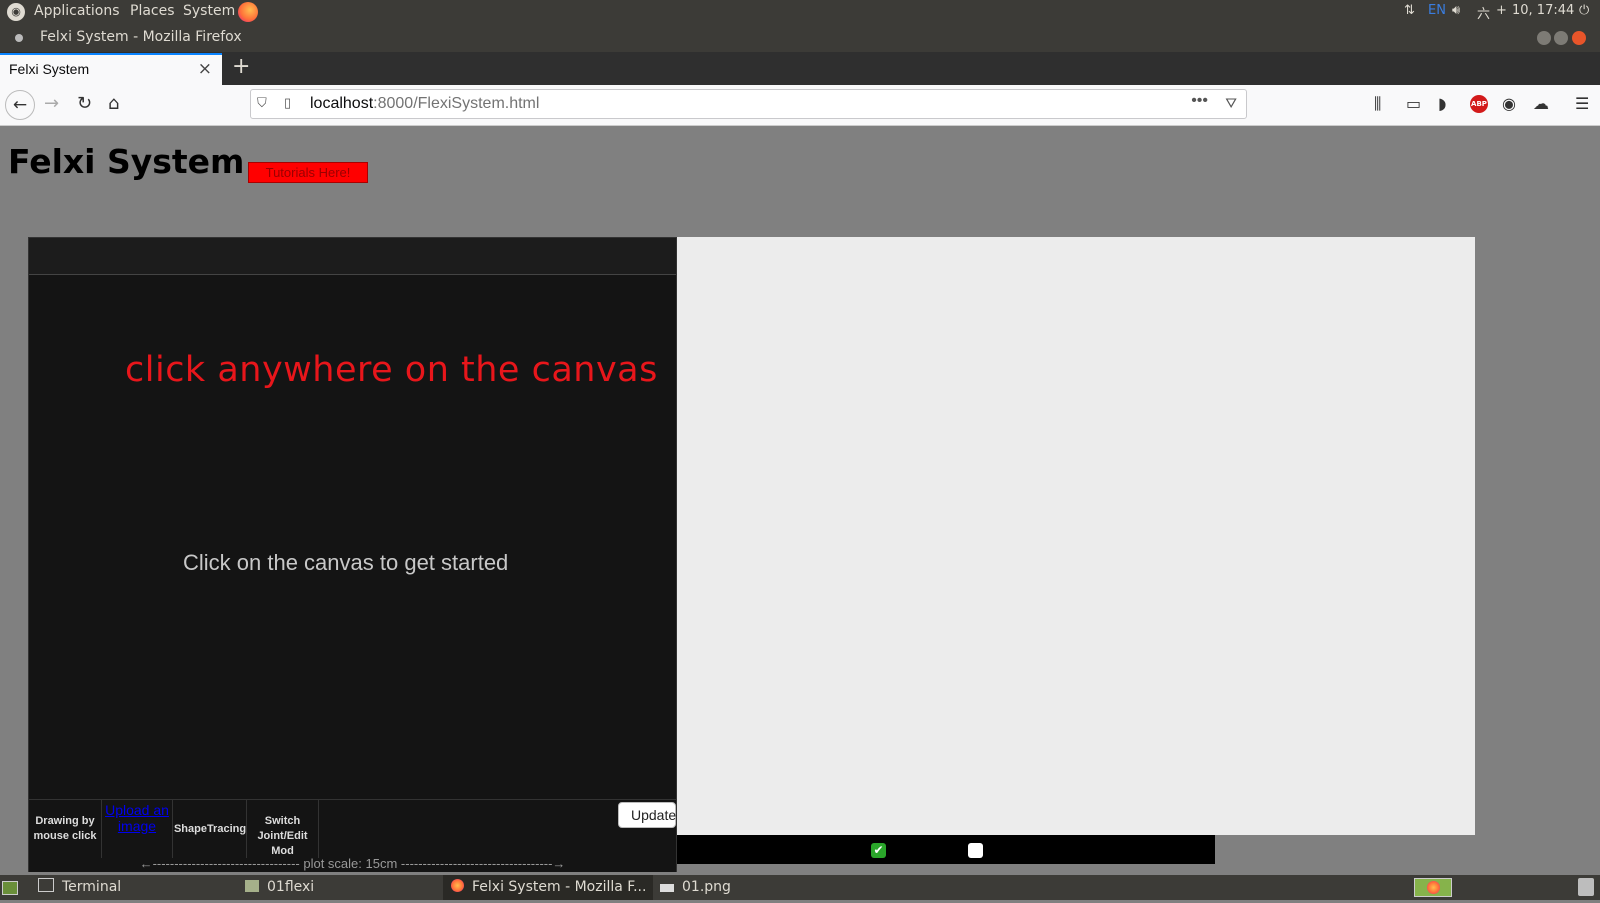 This screenshot has height=903, width=1600. Describe the element at coordinates (92, 887) in the screenshot. I see `taskbar-label: Terminal` at that location.